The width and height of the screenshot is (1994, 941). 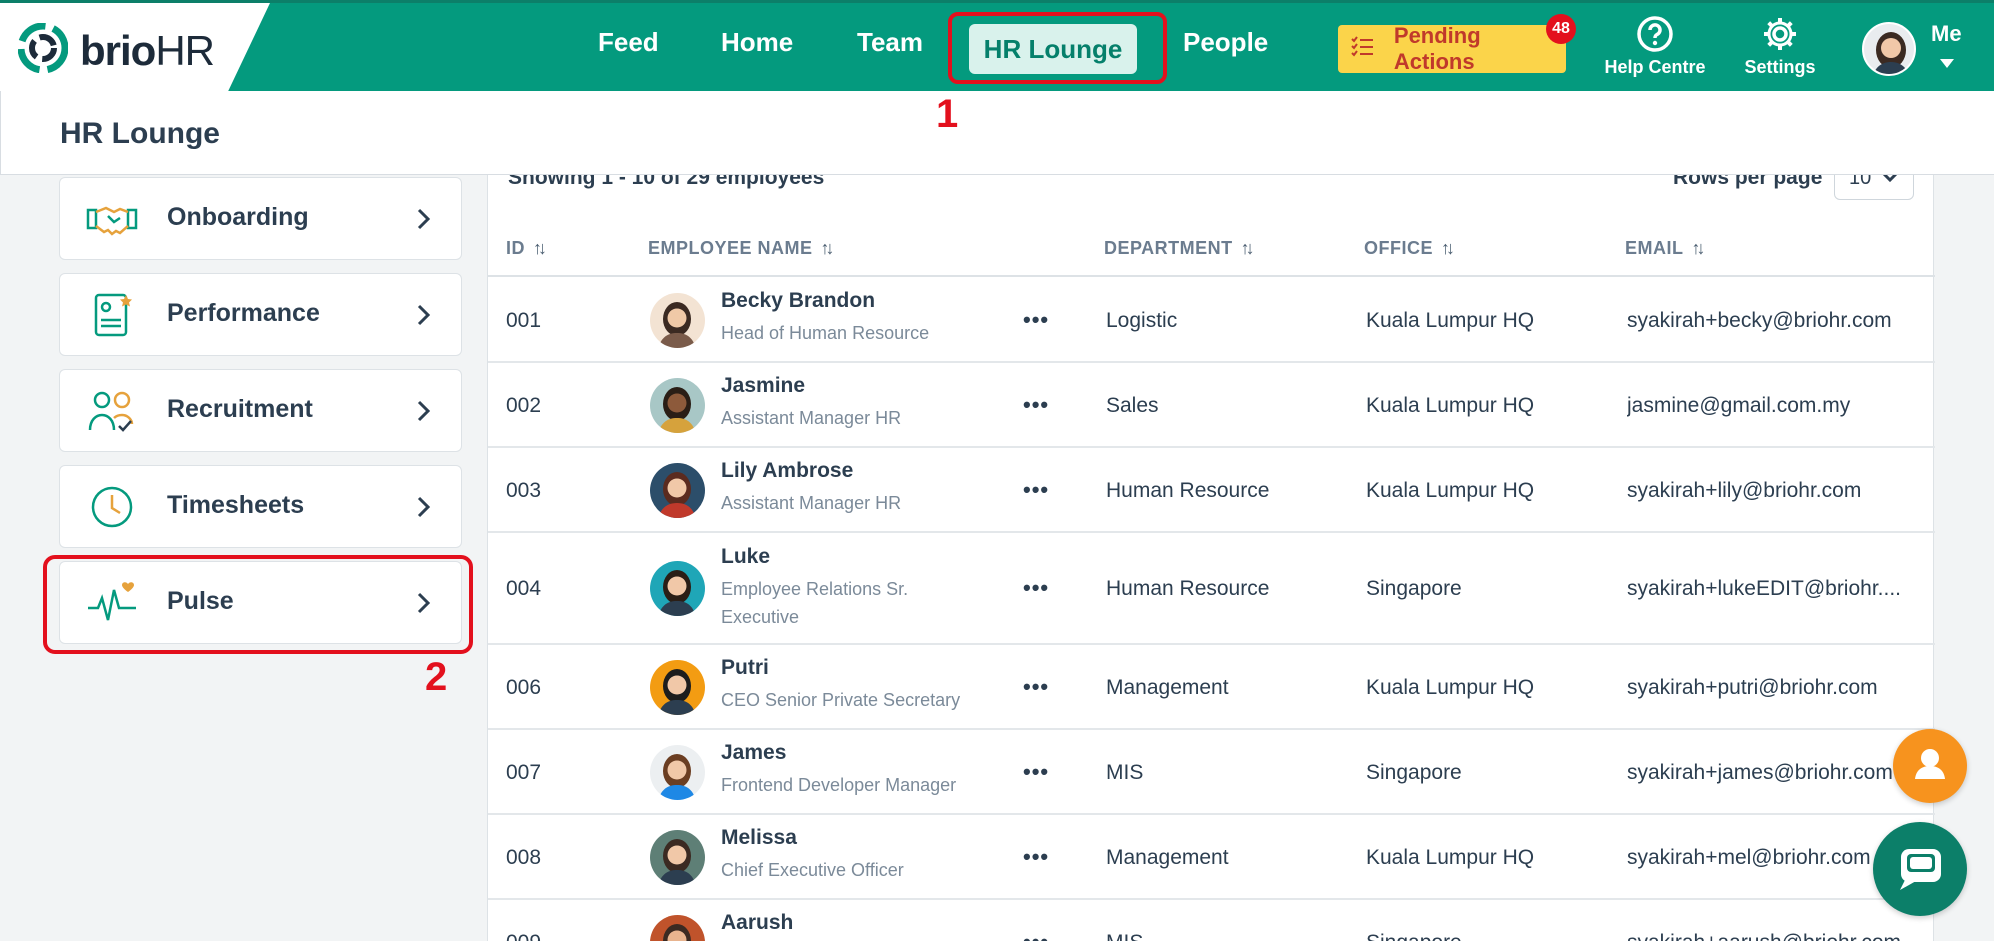 I want to click on chat-icon, so click(x=1920, y=869).